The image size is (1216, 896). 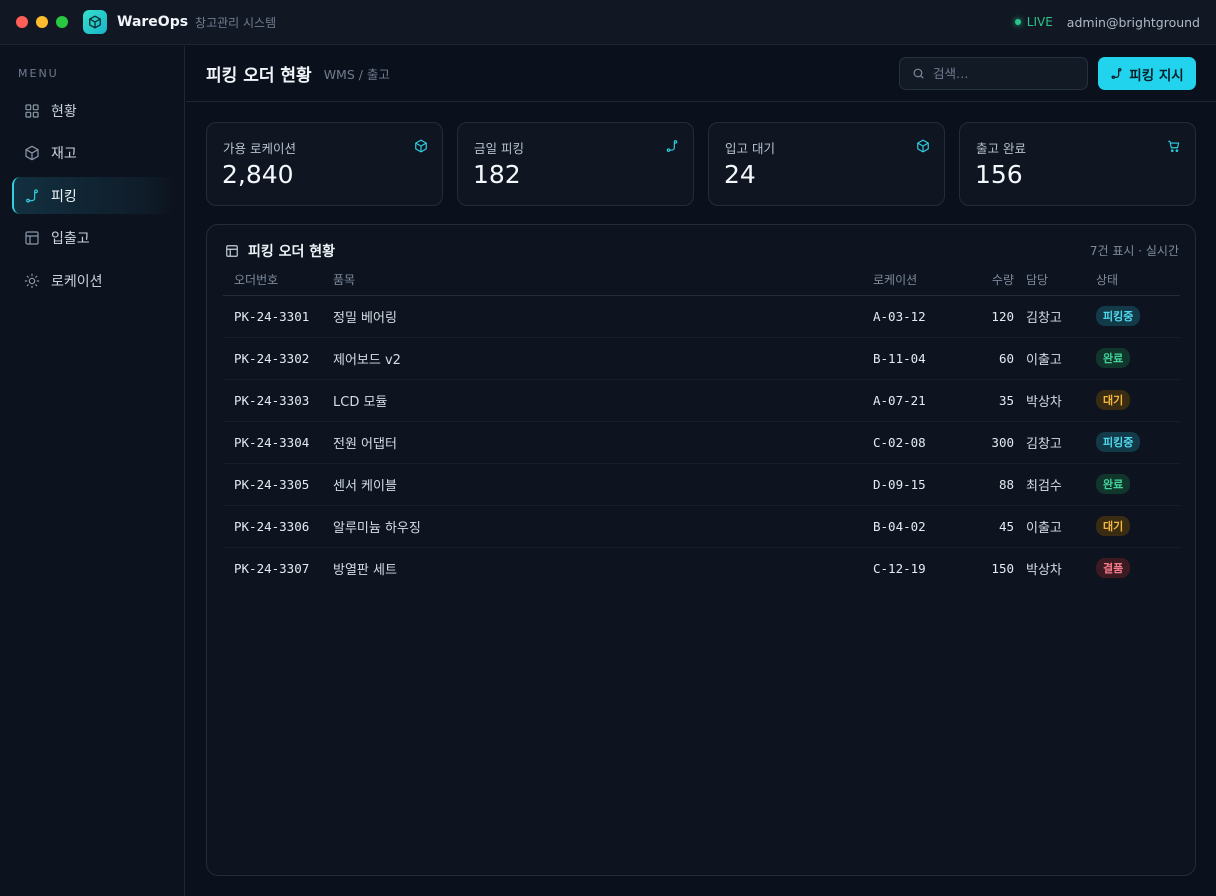 I want to click on location-code: C-02-08, so click(x=920, y=442).